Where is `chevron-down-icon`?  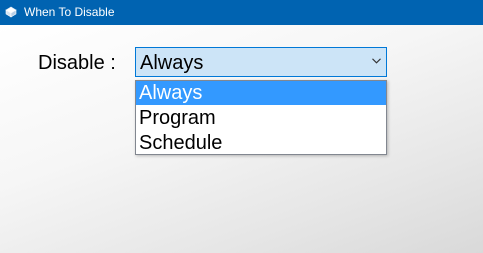
chevron-down-icon is located at coordinates (376, 61).